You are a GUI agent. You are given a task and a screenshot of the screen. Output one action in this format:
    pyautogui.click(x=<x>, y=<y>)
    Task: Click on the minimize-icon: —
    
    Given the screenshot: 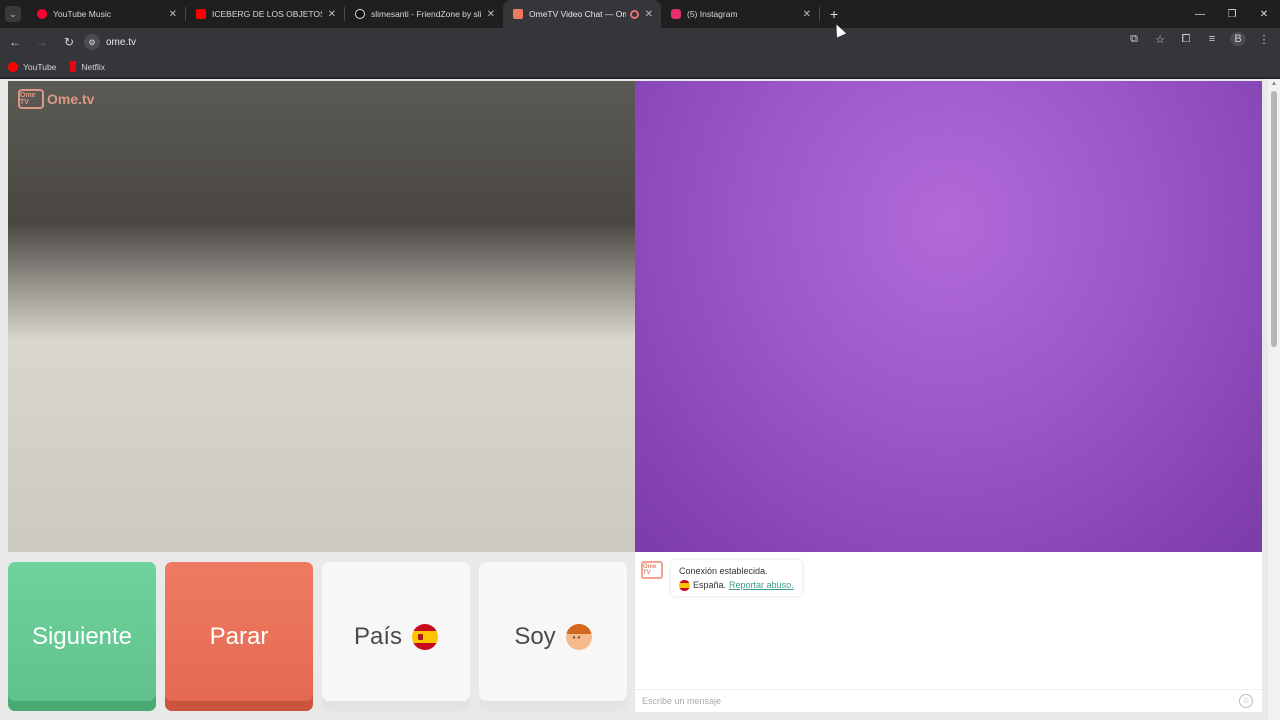 What is the action you would take?
    pyautogui.click(x=1200, y=14)
    